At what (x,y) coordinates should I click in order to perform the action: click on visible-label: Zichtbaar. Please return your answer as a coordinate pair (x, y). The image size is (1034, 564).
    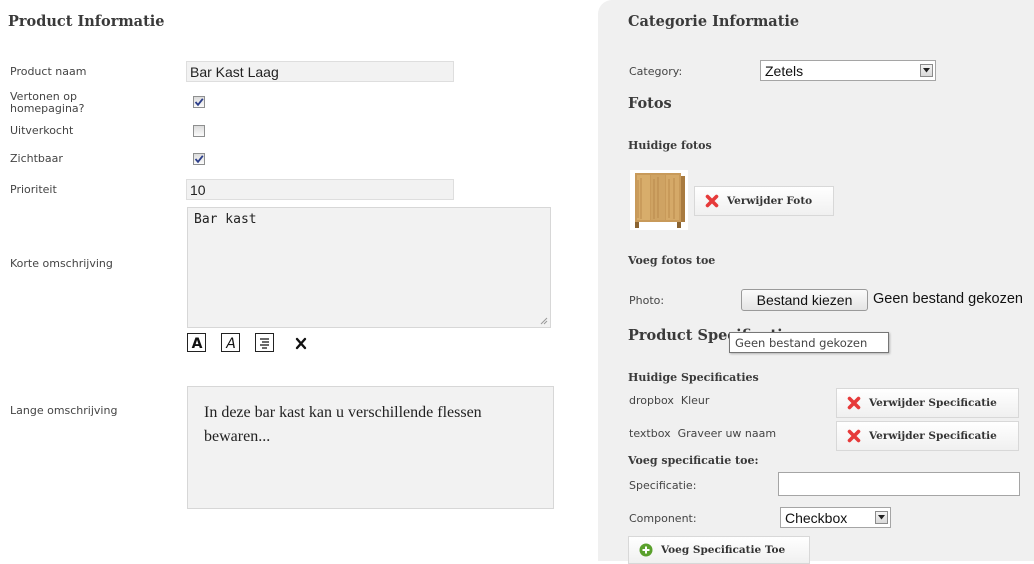
    Looking at the image, I should click on (36, 158).